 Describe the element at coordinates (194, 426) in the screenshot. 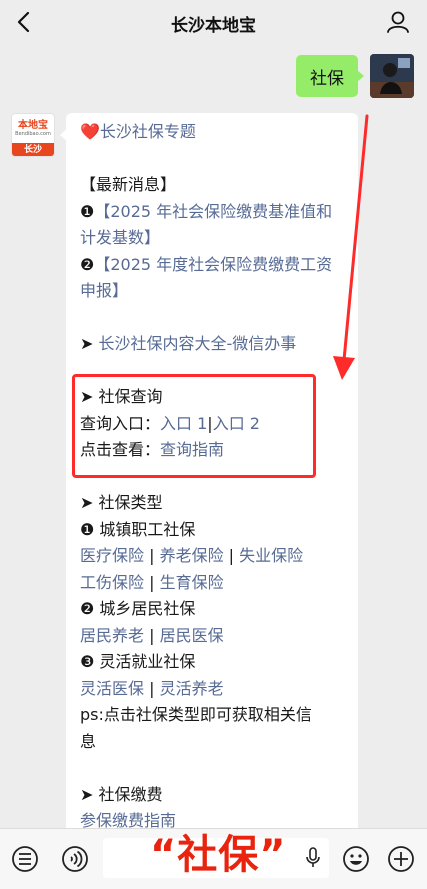

I see `highlight-box` at that location.